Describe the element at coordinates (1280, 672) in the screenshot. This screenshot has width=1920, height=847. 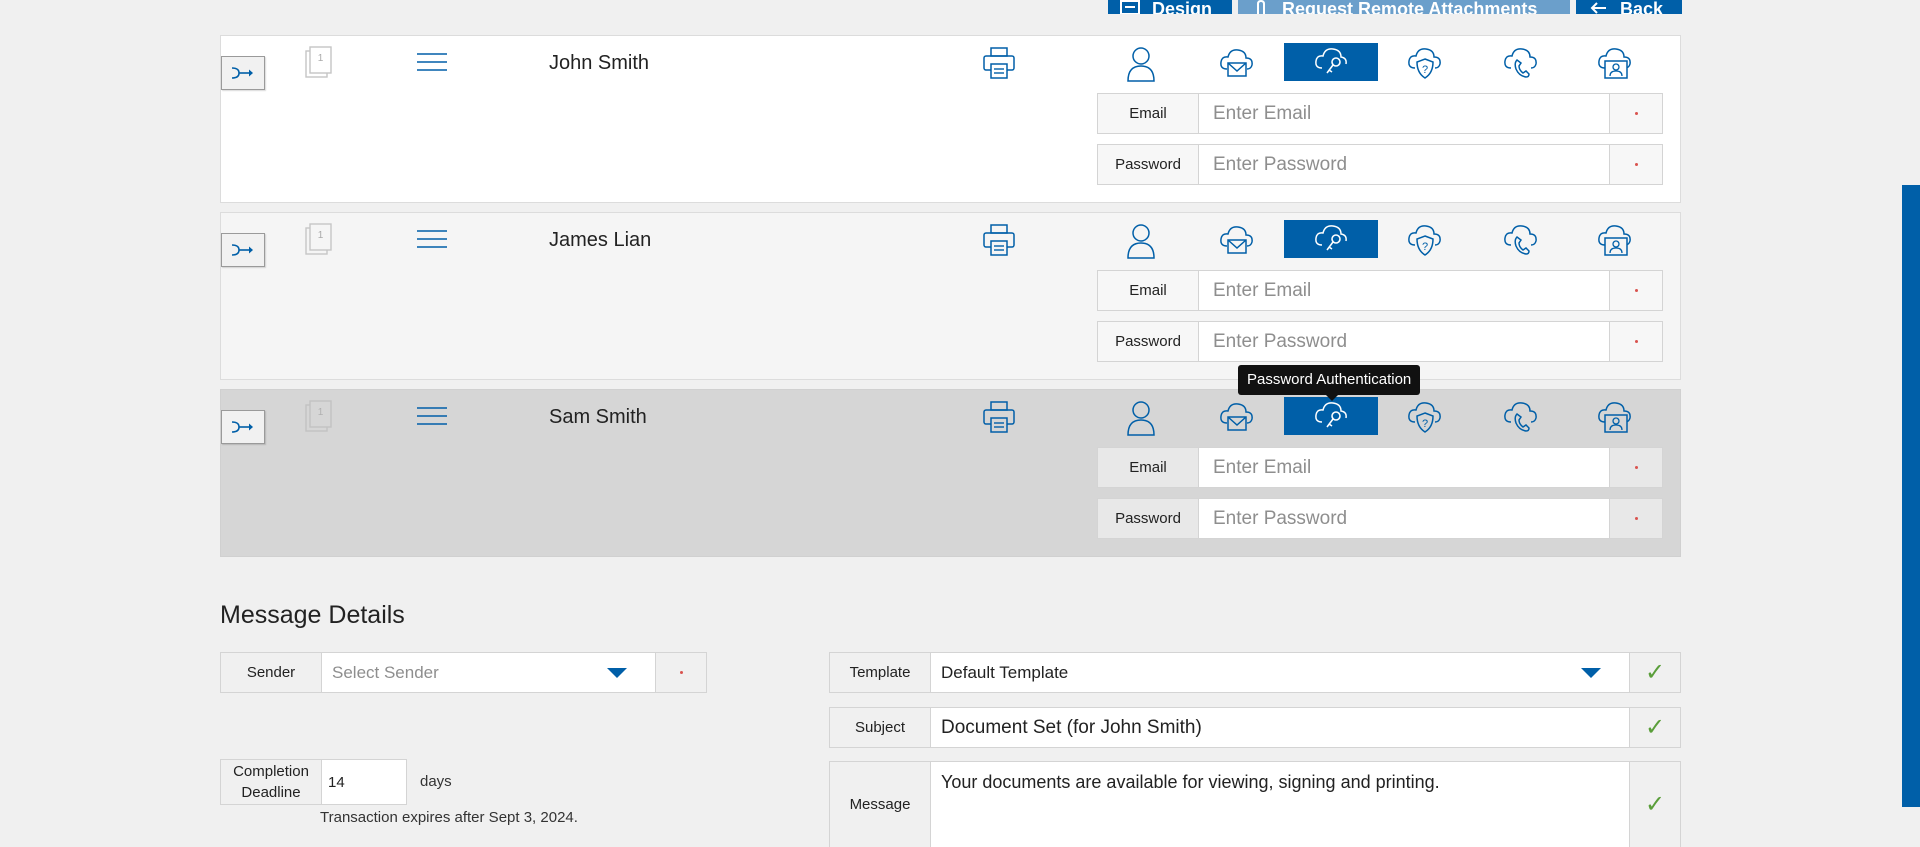
I see `template-select: Default Template` at that location.